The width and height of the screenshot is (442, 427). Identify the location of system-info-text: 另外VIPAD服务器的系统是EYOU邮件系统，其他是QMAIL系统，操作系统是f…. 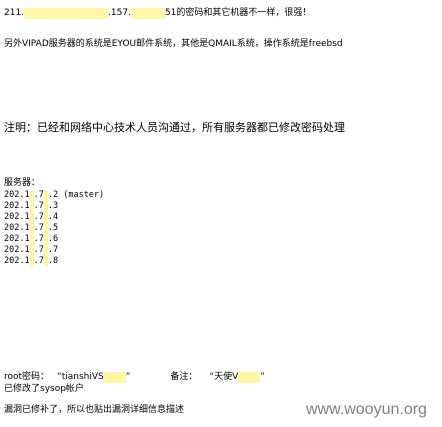
(173, 44).